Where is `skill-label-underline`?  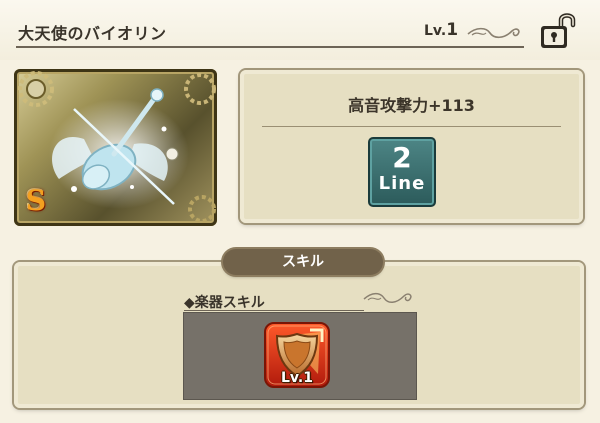 skill-label-underline is located at coordinates (274, 310).